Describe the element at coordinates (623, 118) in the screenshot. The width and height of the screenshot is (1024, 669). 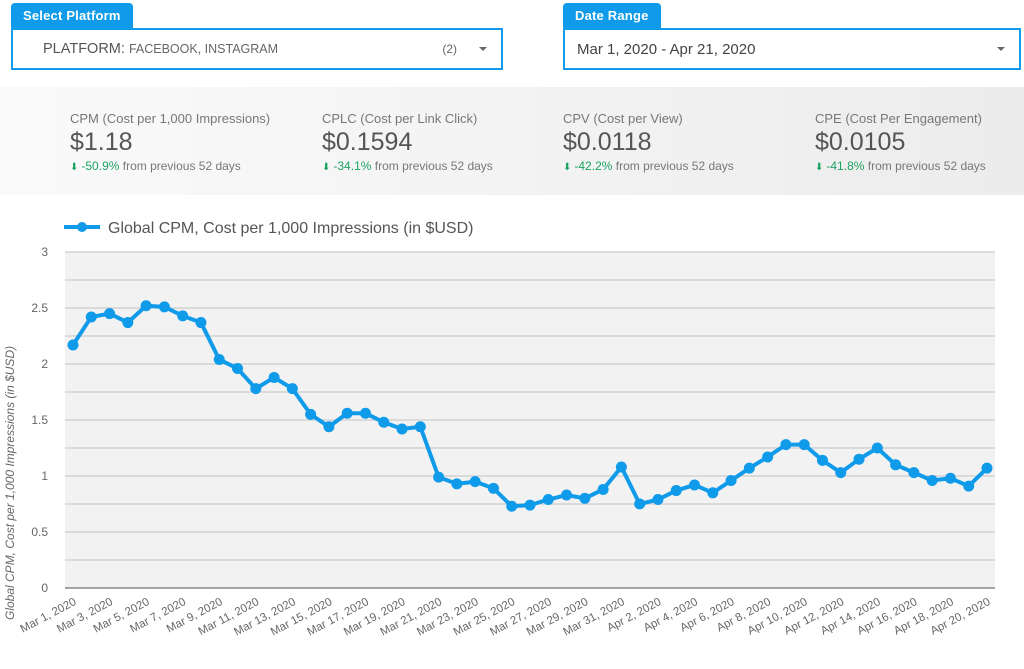
I see `kpi-label: CPV (Cost per View)` at that location.